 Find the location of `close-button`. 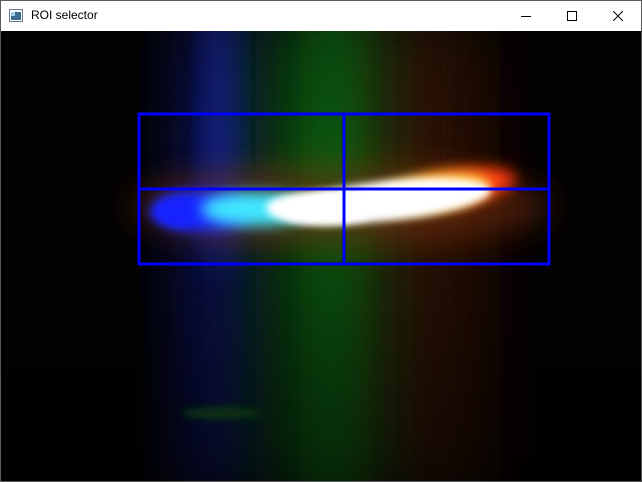

close-button is located at coordinates (618, 16).